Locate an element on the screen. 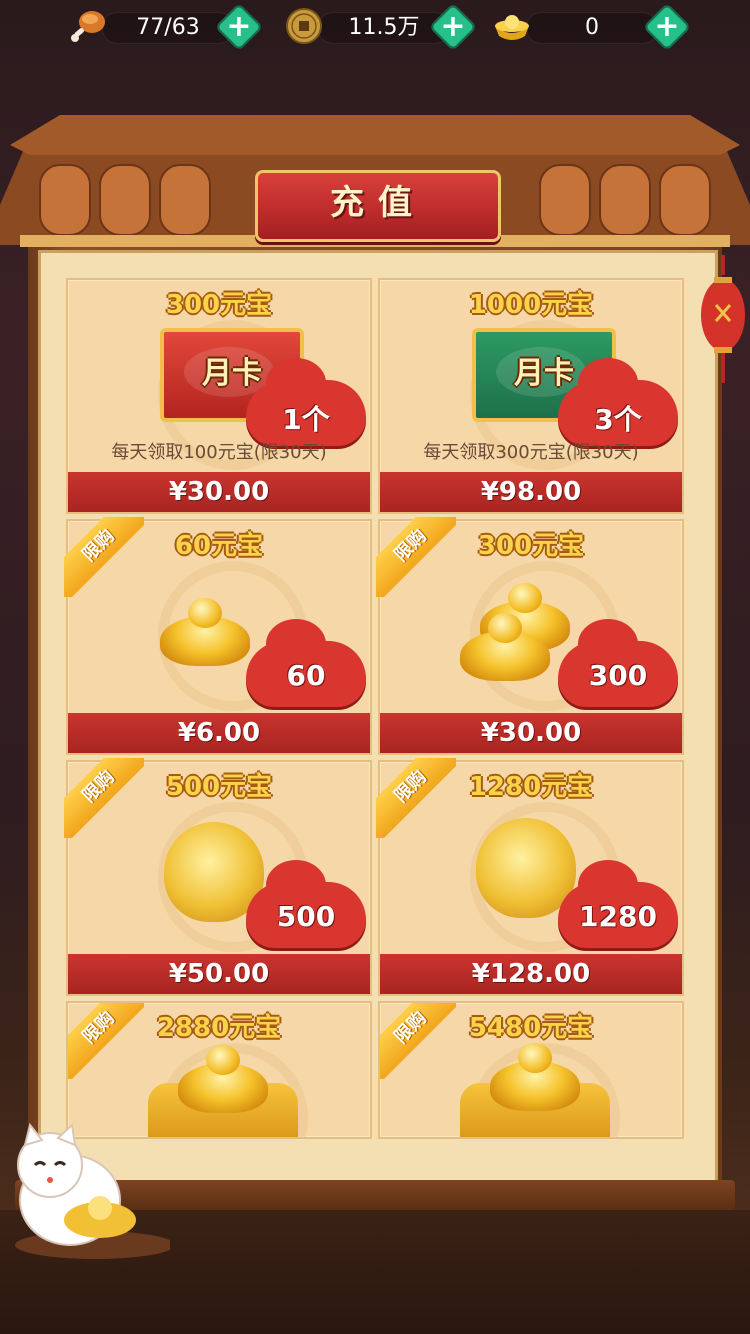 The height and width of the screenshot is (1334, 750). drumstick-icon is located at coordinates (88, 26).